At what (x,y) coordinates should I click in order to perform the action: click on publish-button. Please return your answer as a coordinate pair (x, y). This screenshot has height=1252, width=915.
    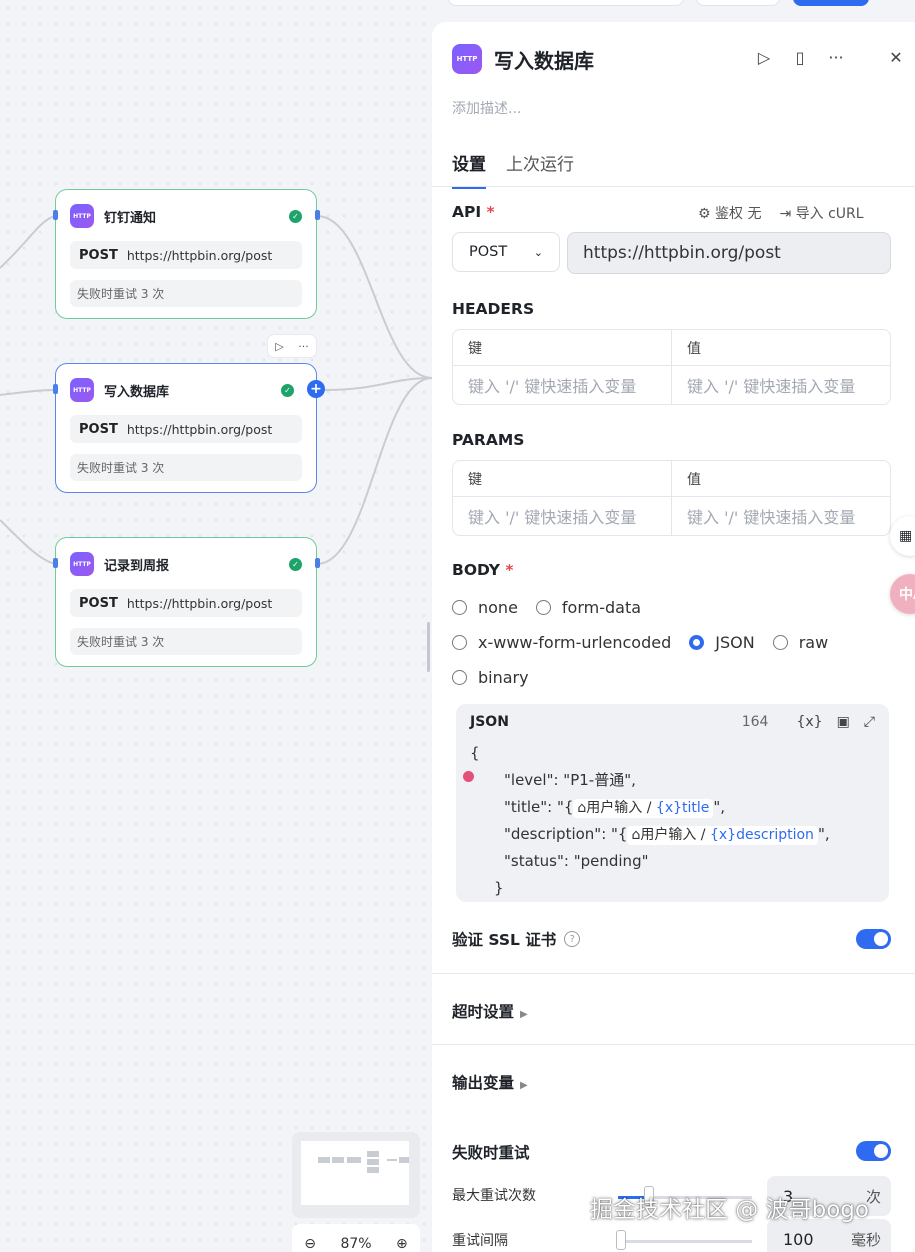
    Looking at the image, I should click on (831, 3).